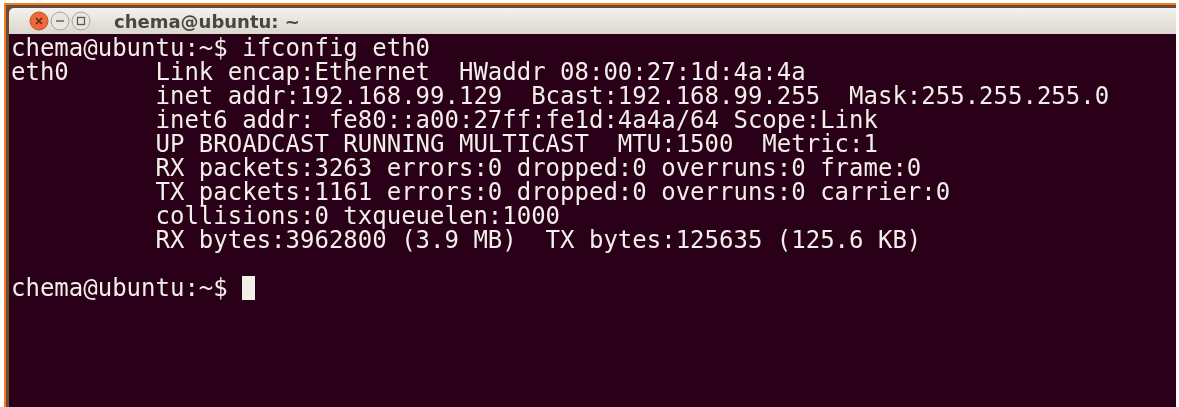  Describe the element at coordinates (207, 21) in the screenshot. I see `window-title: chema@ubuntu: ~` at that location.